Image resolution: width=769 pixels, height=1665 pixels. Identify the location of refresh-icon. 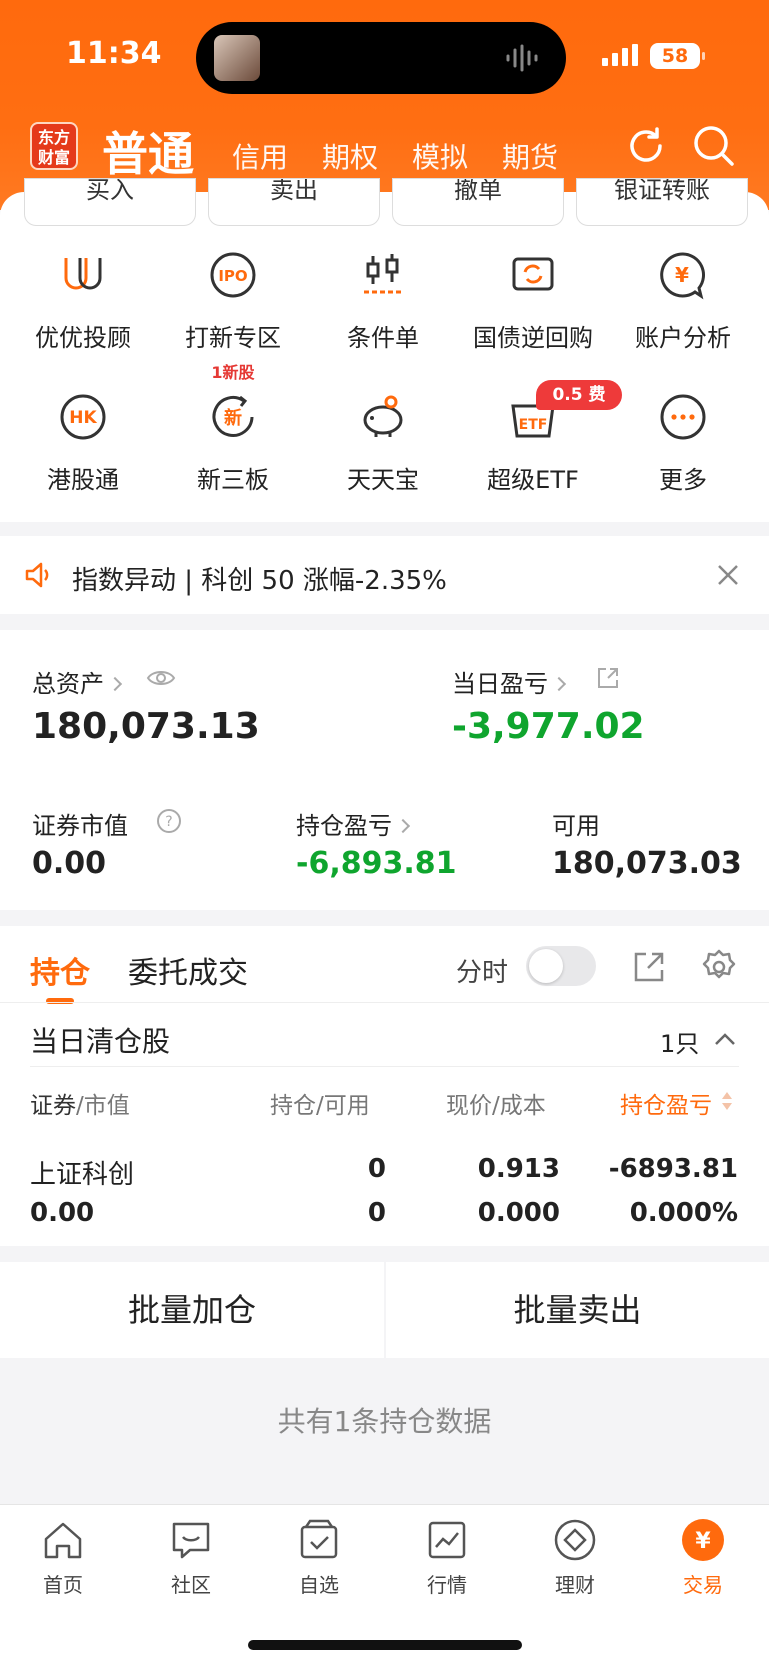
(646, 146).